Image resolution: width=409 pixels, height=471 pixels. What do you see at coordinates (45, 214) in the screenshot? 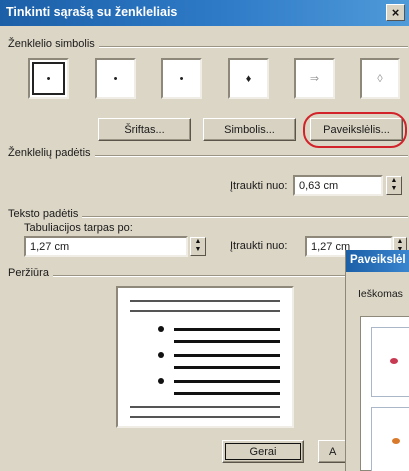
I see `text-position-group-label: Teksto padėtis` at bounding box center [45, 214].